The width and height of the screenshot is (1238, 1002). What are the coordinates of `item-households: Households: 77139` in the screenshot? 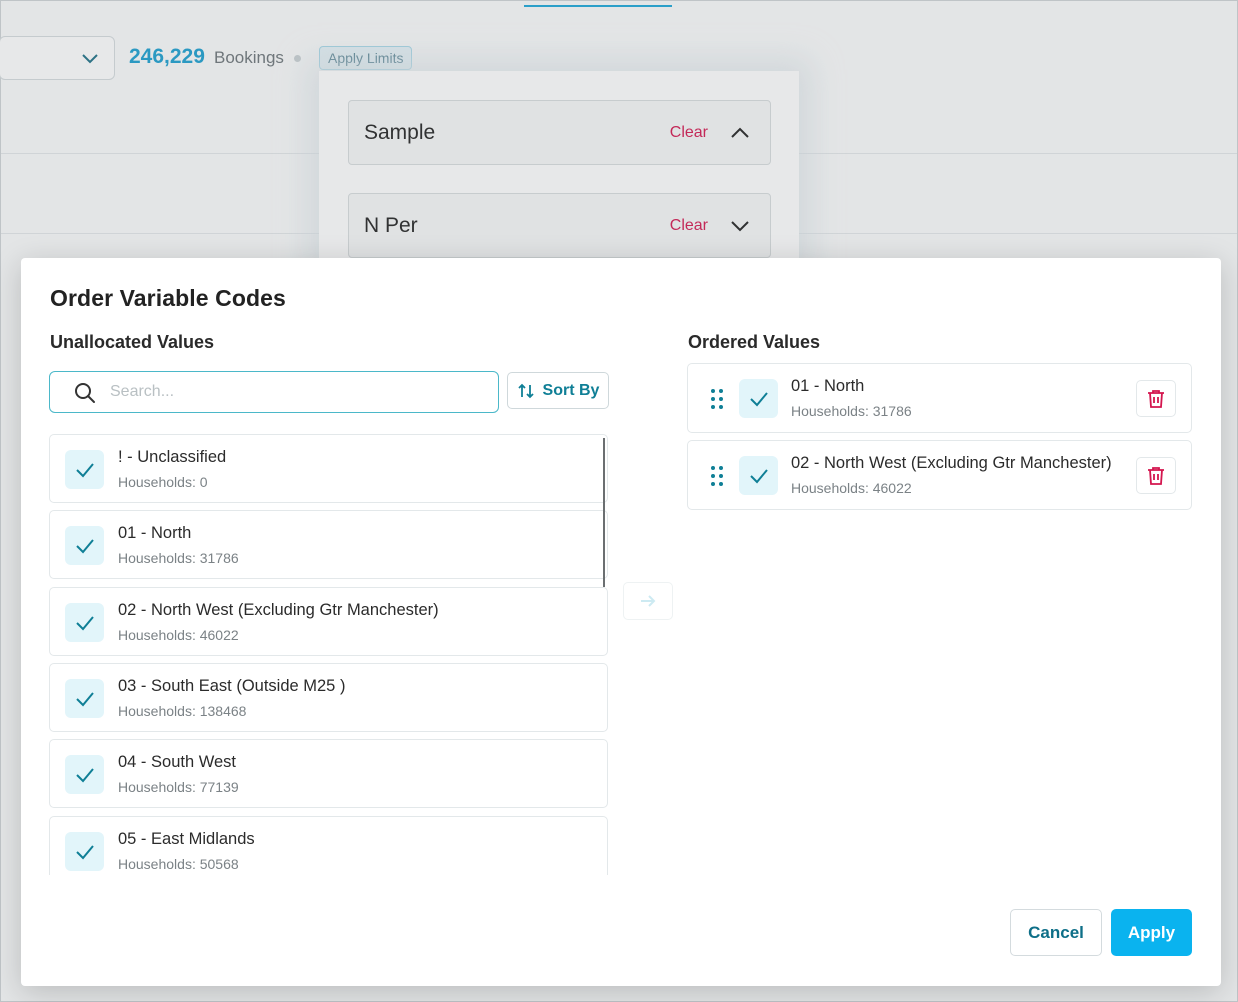 It's located at (178, 787).